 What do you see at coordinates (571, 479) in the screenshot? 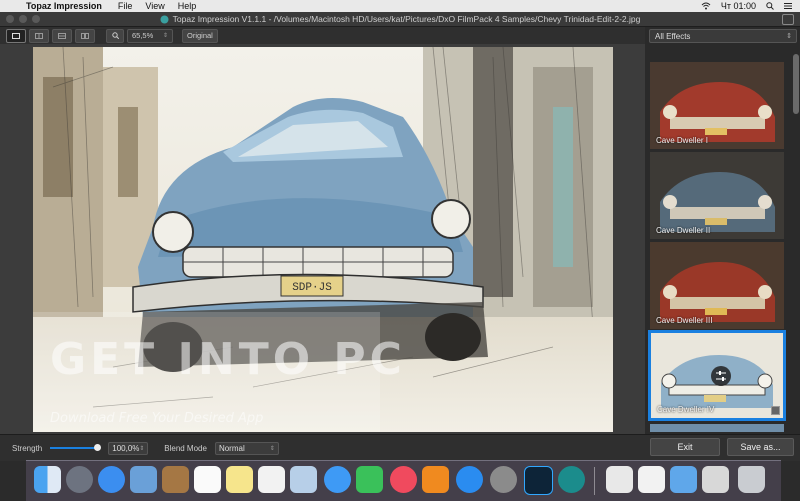
I see `topaz-icon` at bounding box center [571, 479].